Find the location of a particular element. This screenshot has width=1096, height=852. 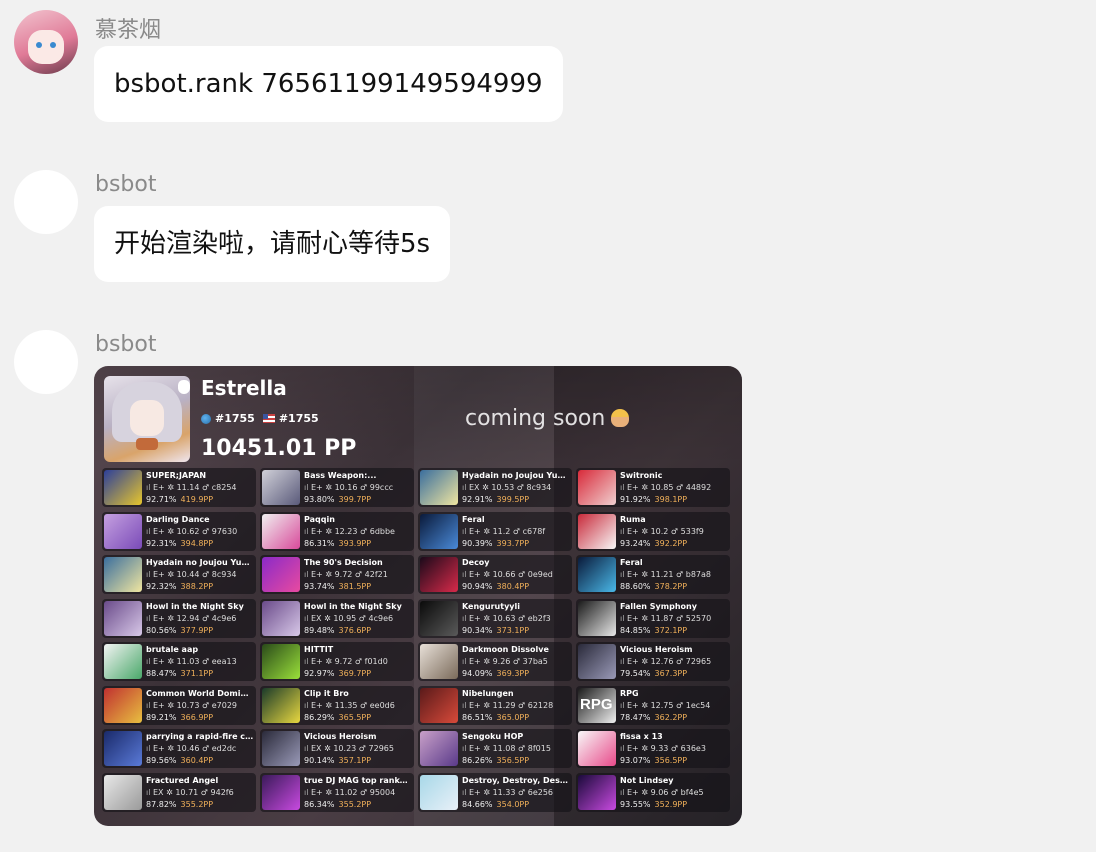

map-hash: 72965 is located at coordinates (698, 661).